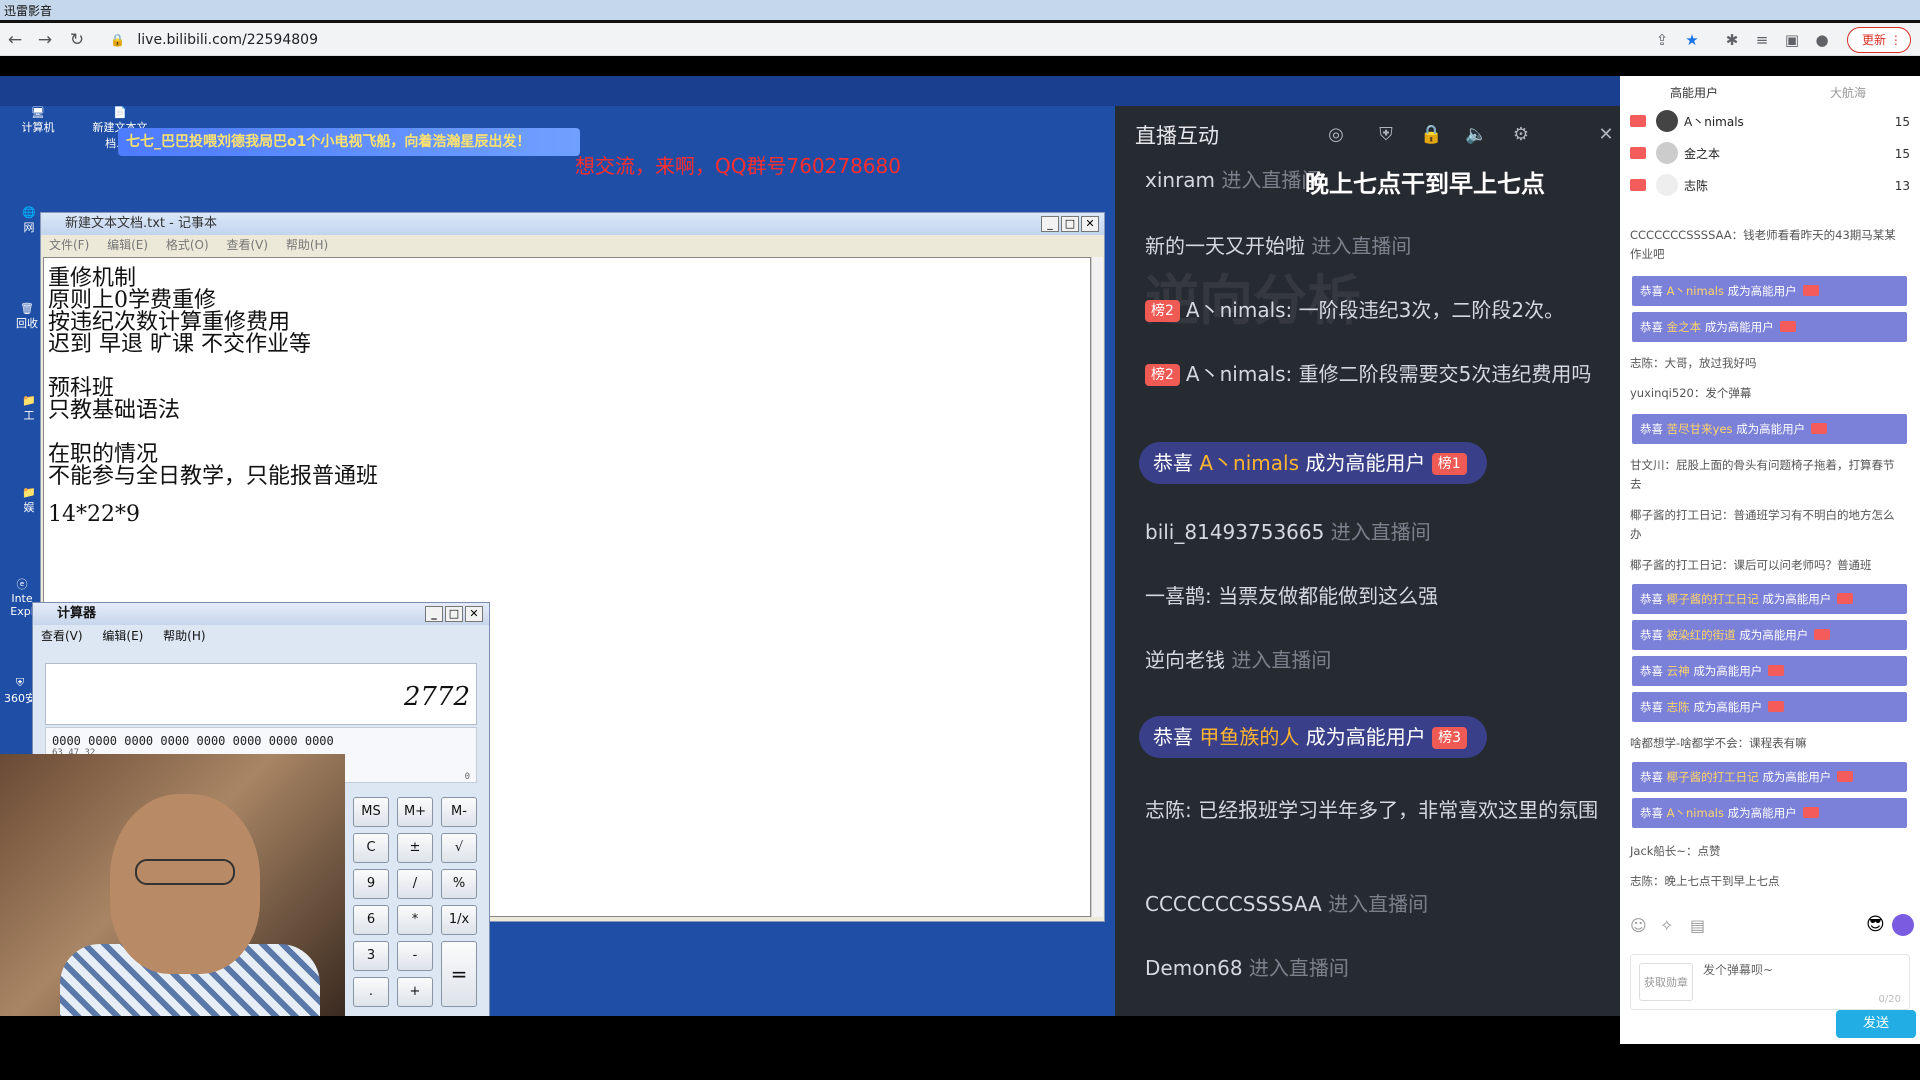  I want to click on digit-3-button: 3, so click(371, 956).